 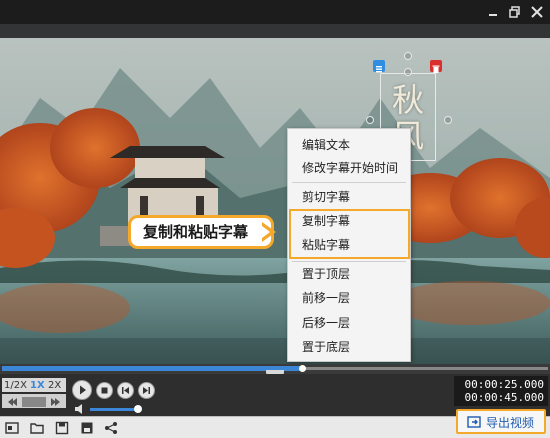 What do you see at coordinates (515, 12) in the screenshot?
I see `restore-icon` at bounding box center [515, 12].